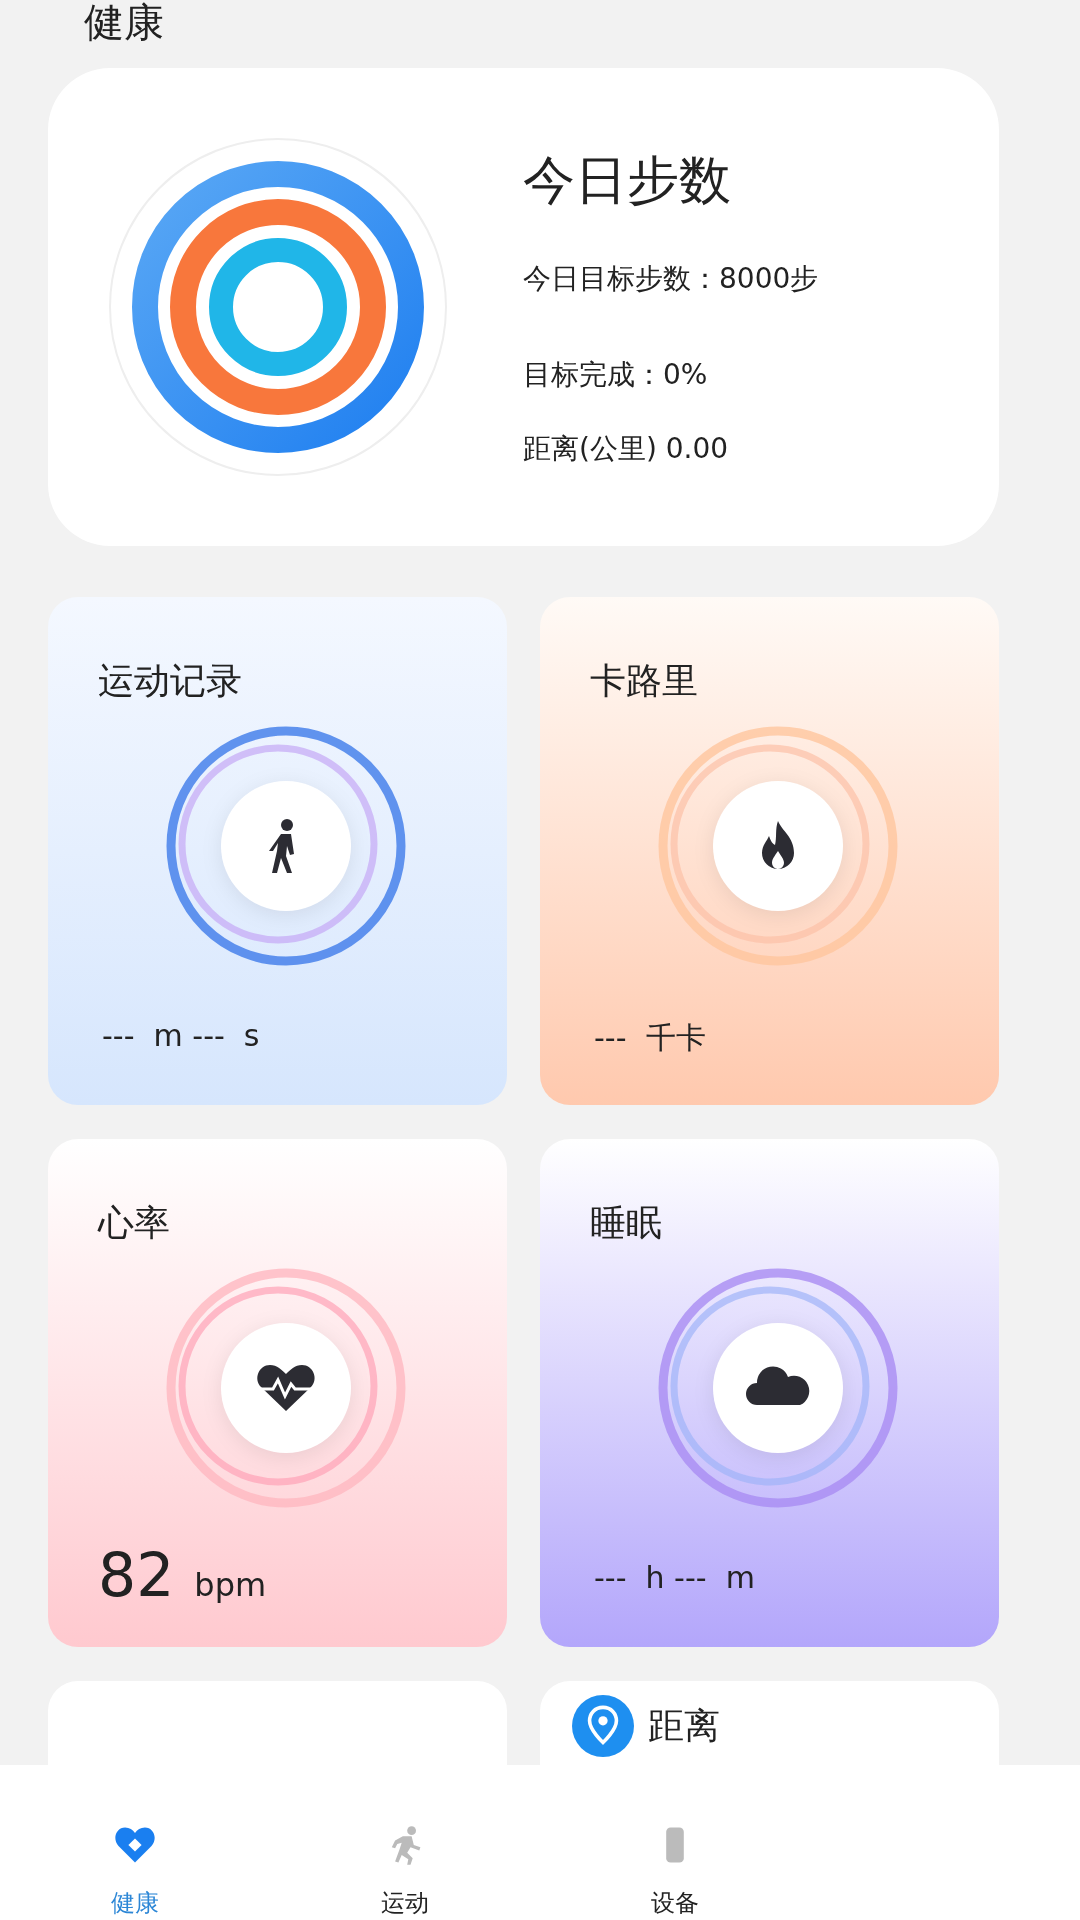  What do you see at coordinates (626, 1223) in the screenshot?
I see `tile-title: 睡眠` at bounding box center [626, 1223].